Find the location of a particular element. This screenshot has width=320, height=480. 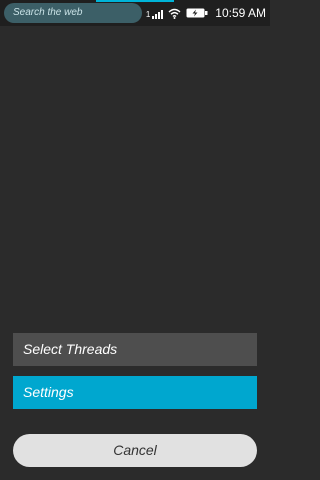

clock-time: 10:59 AM is located at coordinates (240, 13).